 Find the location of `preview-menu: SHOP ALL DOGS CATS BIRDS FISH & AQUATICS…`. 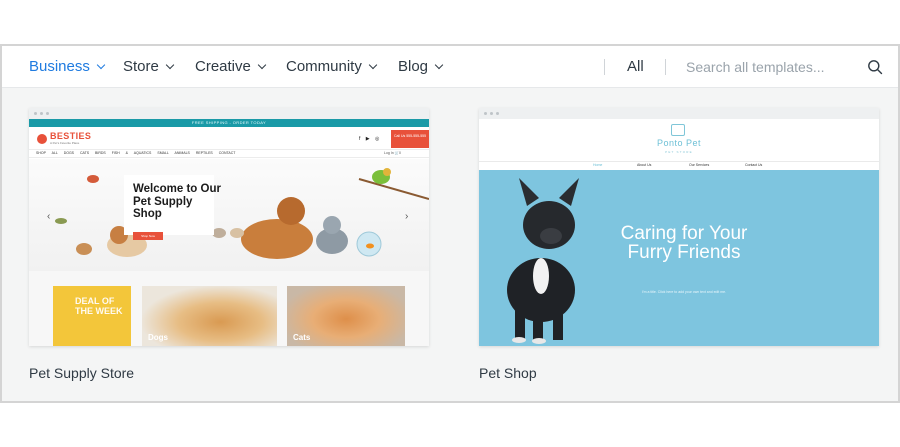

preview-menu: SHOP ALL DOGS CATS BIRDS FISH & AQUATICS… is located at coordinates (229, 153).